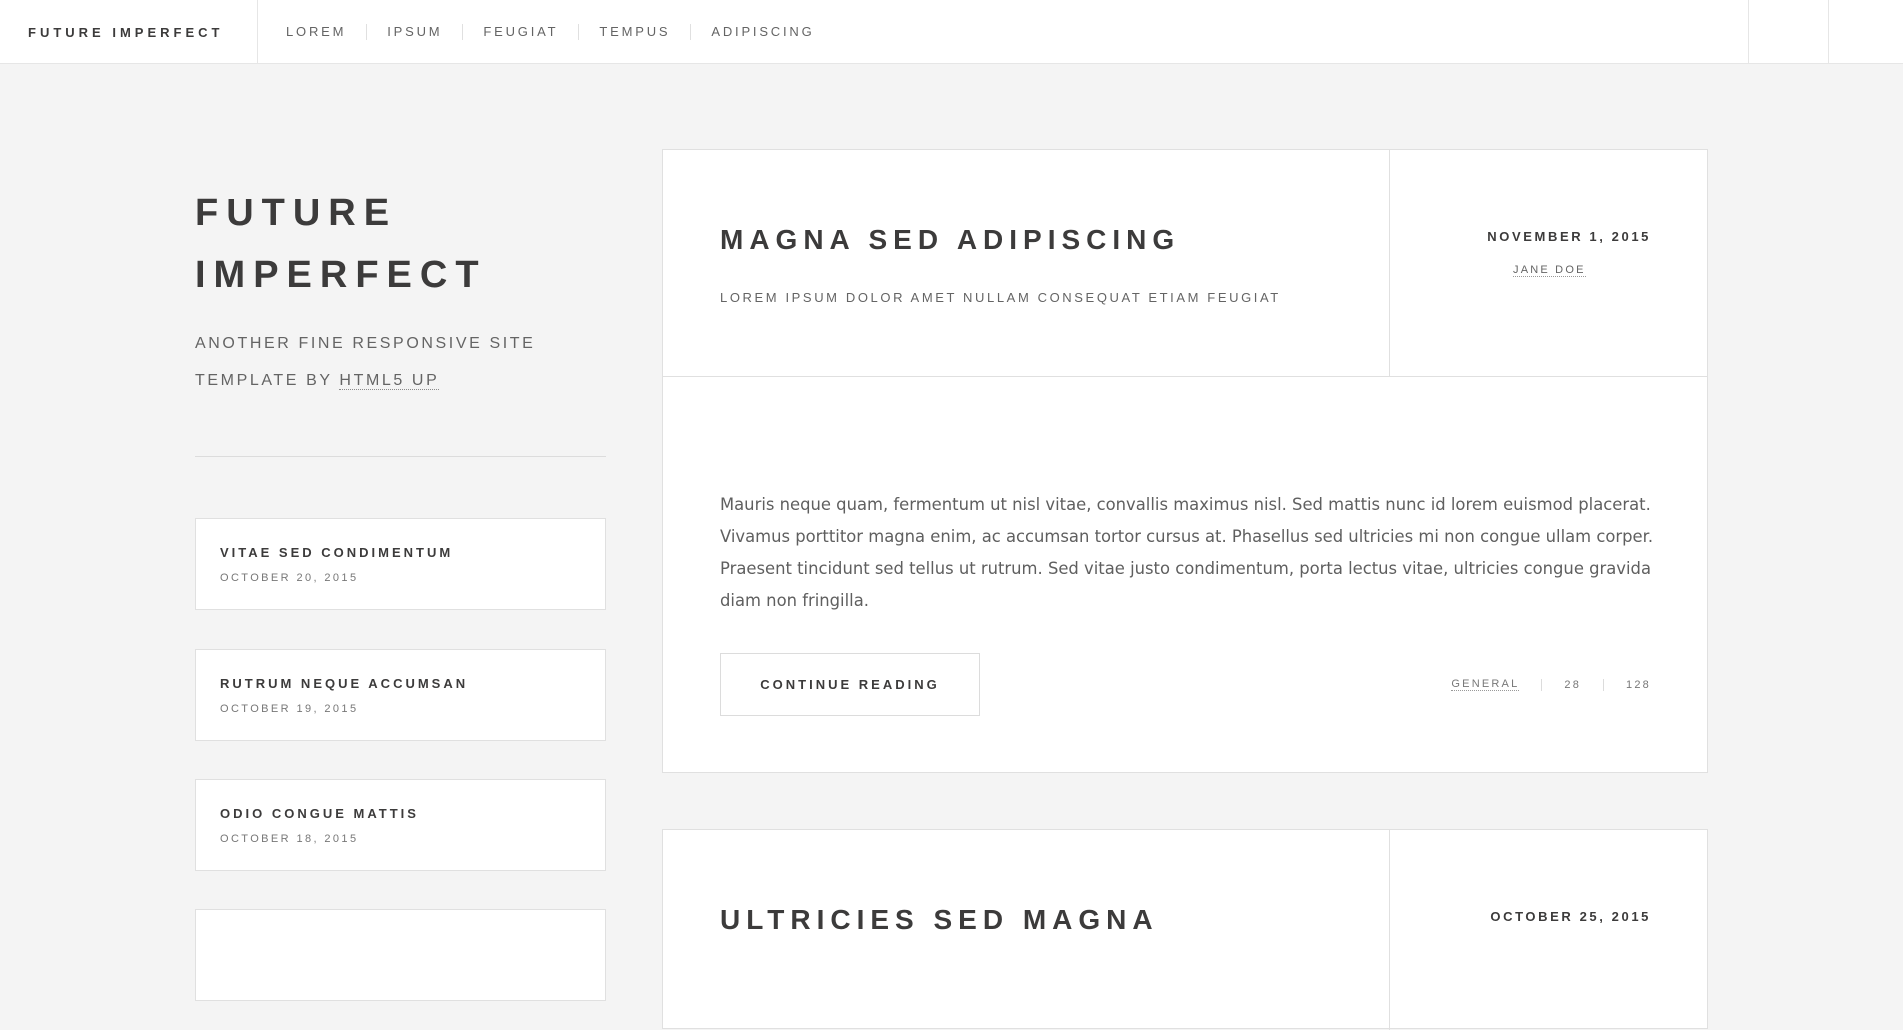 The width and height of the screenshot is (1903, 1030). Describe the element at coordinates (400, 825) in the screenshot. I see `mini-post: ODIO CONGUE MATTIS OCTOBER 18, 2015` at that location.